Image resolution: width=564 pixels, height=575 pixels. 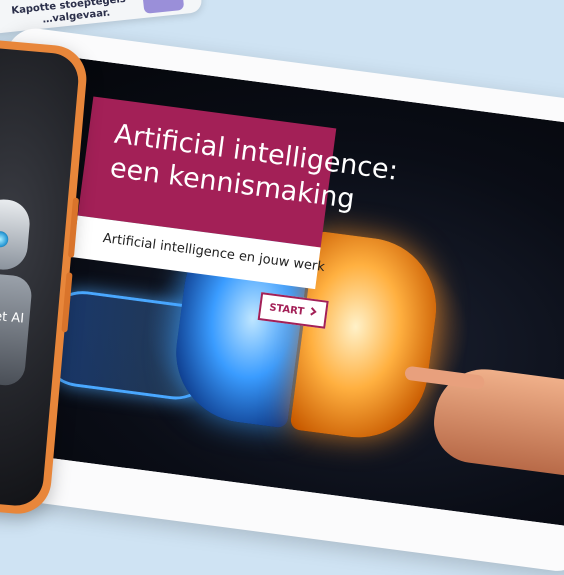 What do you see at coordinates (286, 309) in the screenshot?
I see `start-button-label: START` at bounding box center [286, 309].